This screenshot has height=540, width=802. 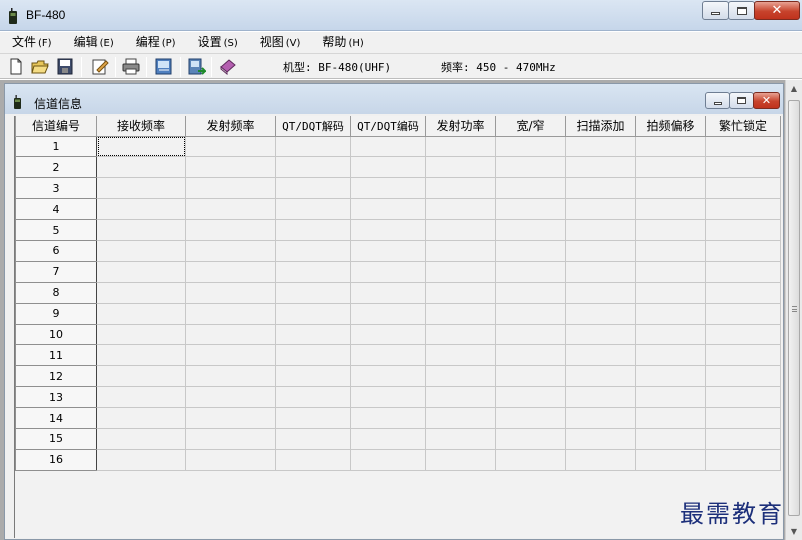 I want to click on table-row: 6, so click(x=398, y=250).